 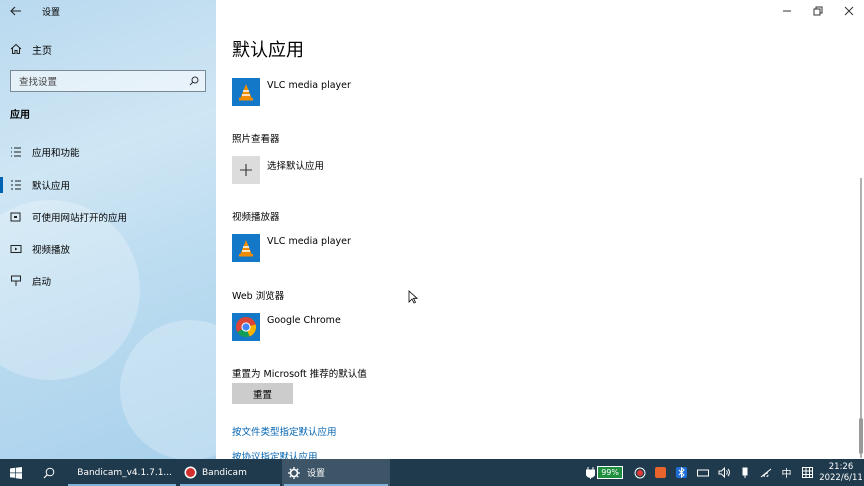 I want to click on ime-indicator: 中, so click(x=786, y=472).